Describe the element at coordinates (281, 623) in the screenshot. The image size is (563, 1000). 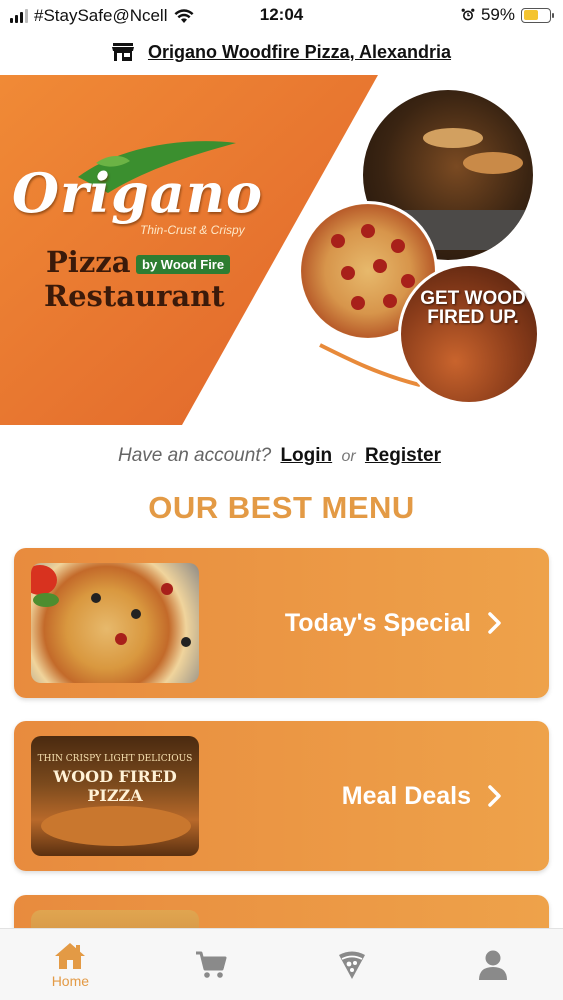
I see `menu-card-todays-special: Today's Special` at that location.